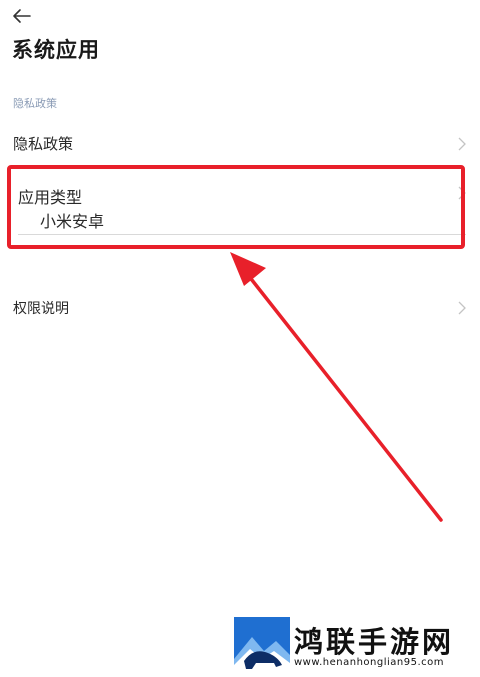  Describe the element at coordinates (369, 662) in the screenshot. I see `watermark-url: www.henanhonglian95.com` at that location.